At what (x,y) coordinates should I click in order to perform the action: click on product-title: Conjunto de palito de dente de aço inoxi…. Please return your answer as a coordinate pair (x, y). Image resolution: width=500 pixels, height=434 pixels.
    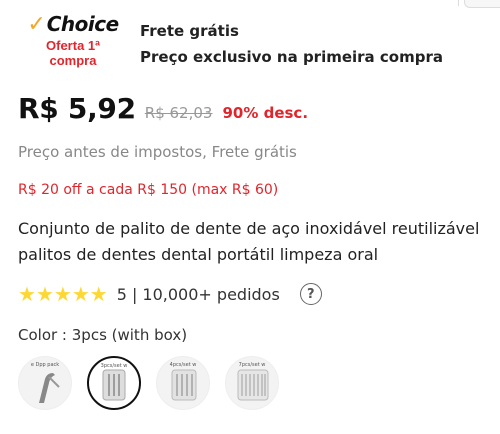
    Looking at the image, I should click on (249, 241).